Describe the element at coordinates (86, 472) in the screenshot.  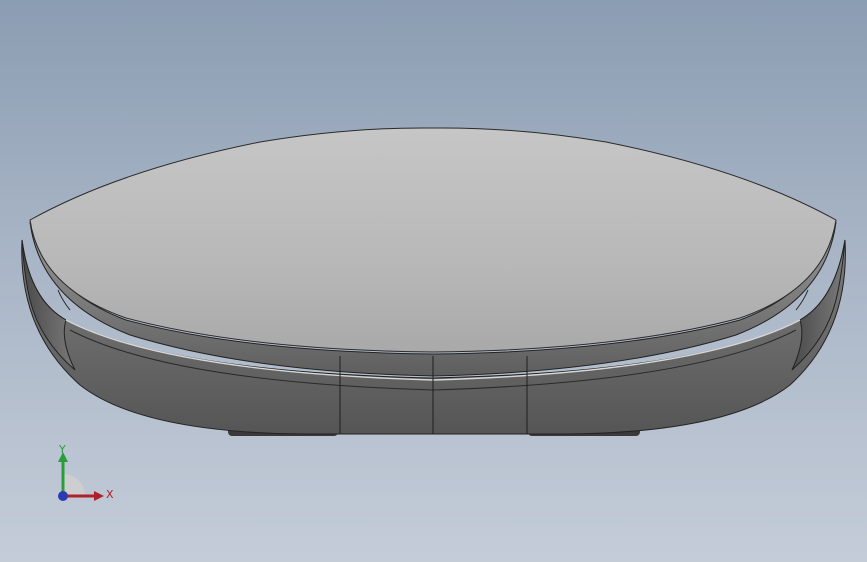
I see `axis-triad: Y X` at that location.